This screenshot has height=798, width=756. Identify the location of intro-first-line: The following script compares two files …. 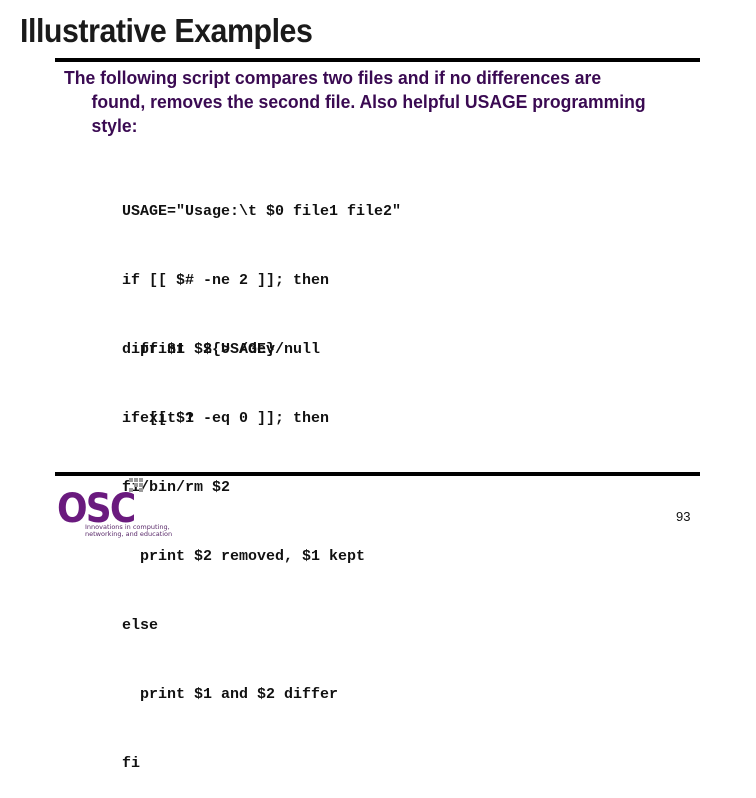
(333, 77).